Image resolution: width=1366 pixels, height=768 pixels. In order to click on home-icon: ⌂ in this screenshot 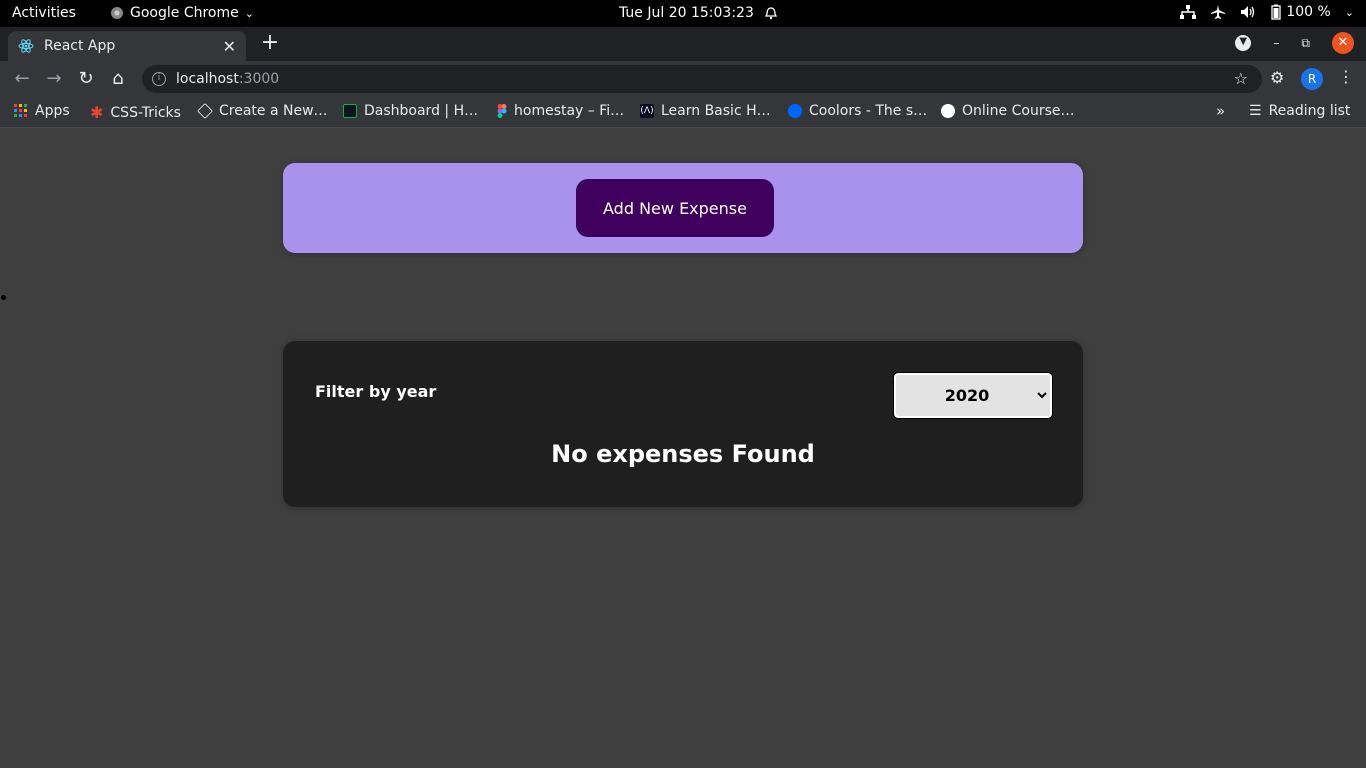, I will do `click(118, 80)`.